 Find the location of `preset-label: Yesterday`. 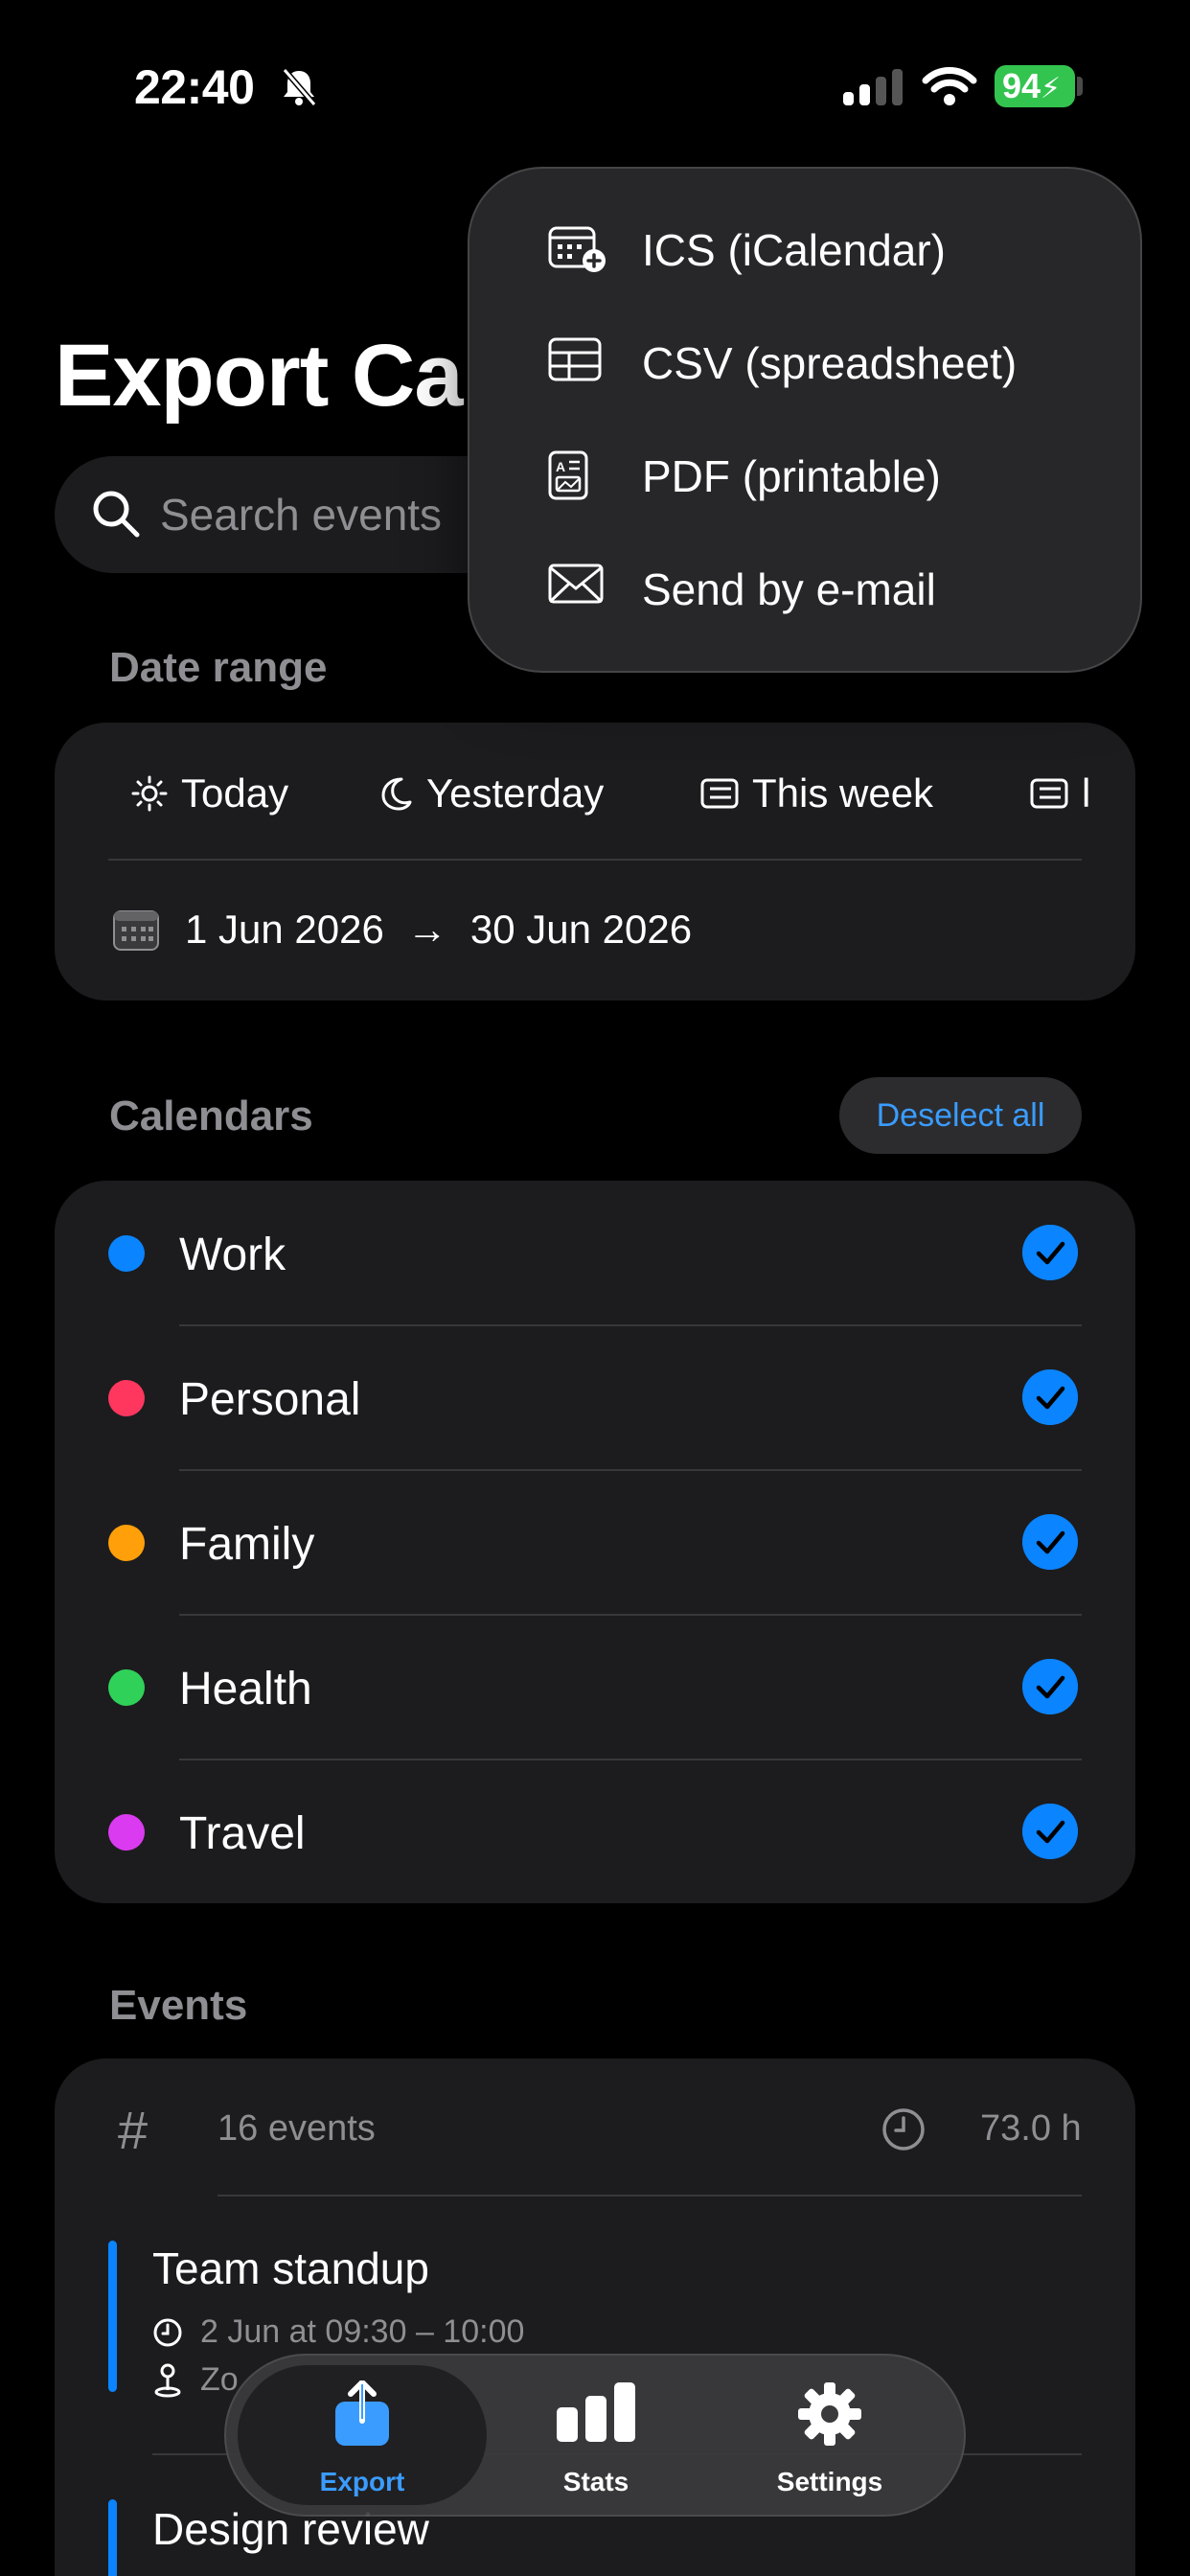

preset-label: Yesterday is located at coordinates (515, 793).